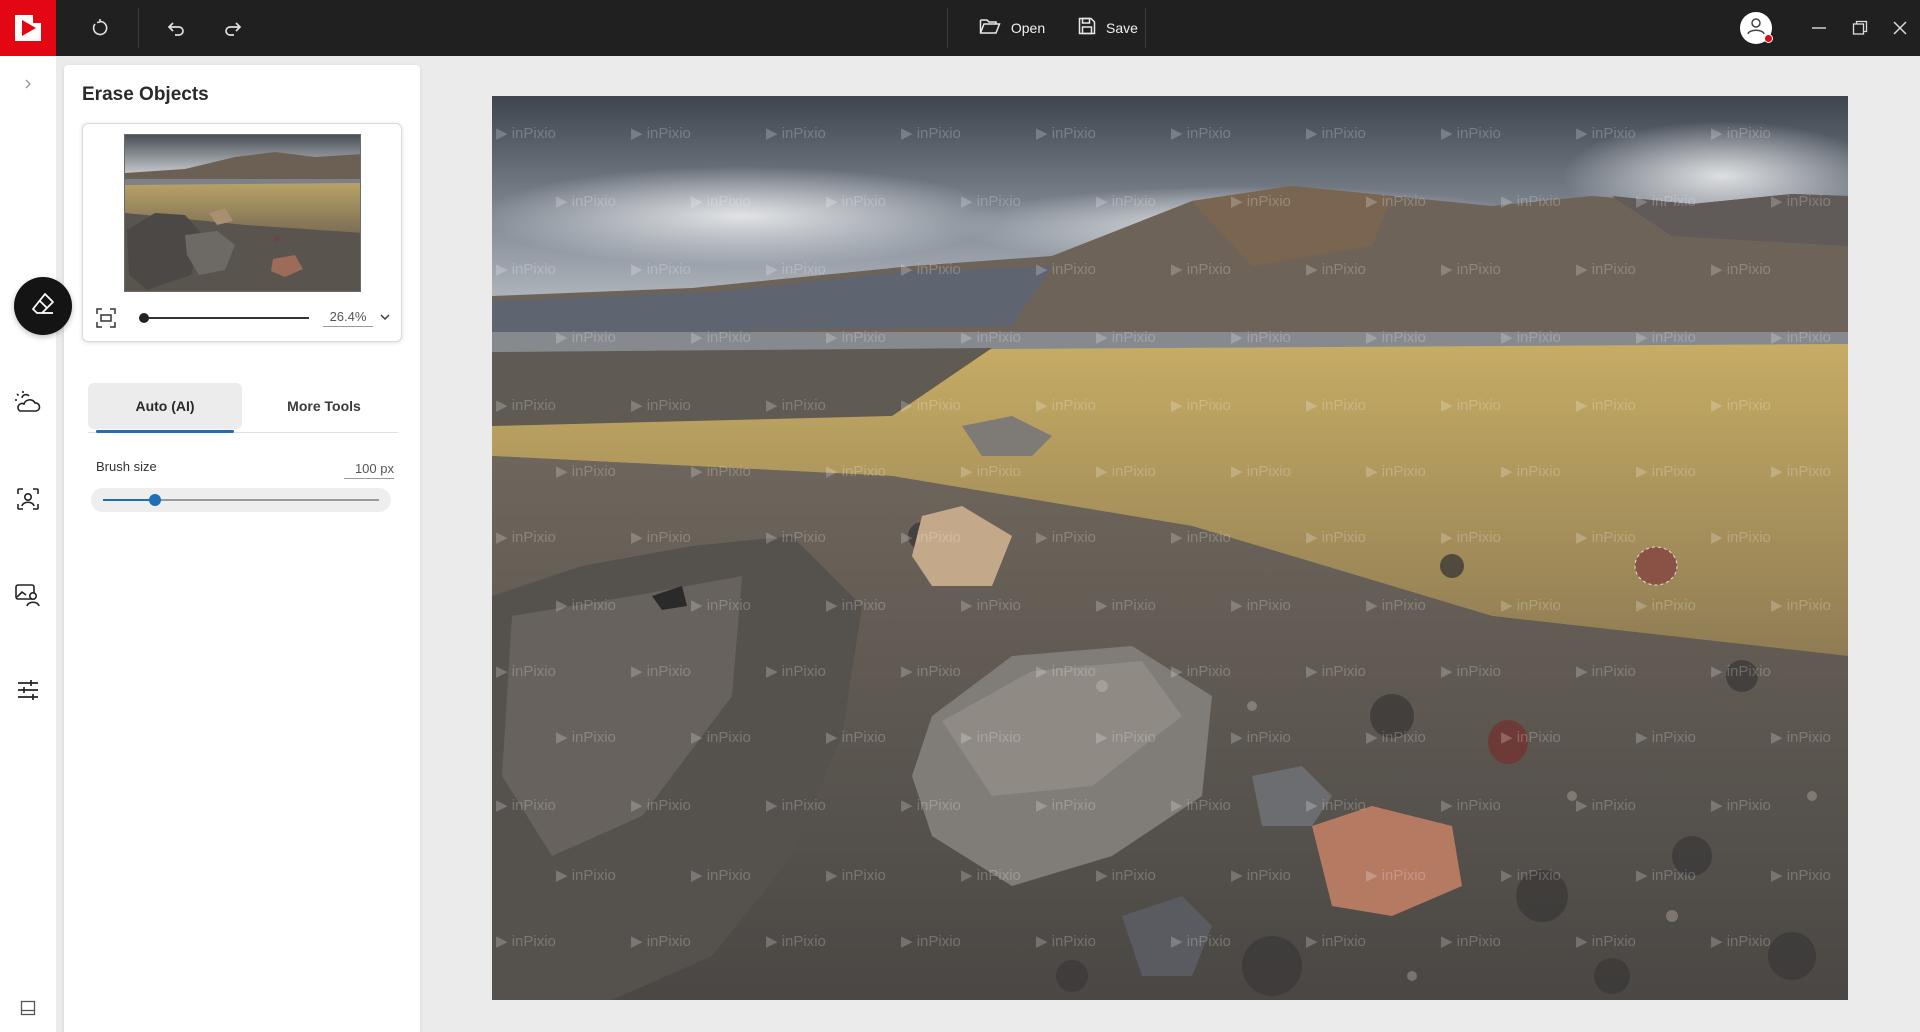 This screenshot has width=1920, height=1032. Describe the element at coordinates (1900, 28) in the screenshot. I see `close-icon` at that location.